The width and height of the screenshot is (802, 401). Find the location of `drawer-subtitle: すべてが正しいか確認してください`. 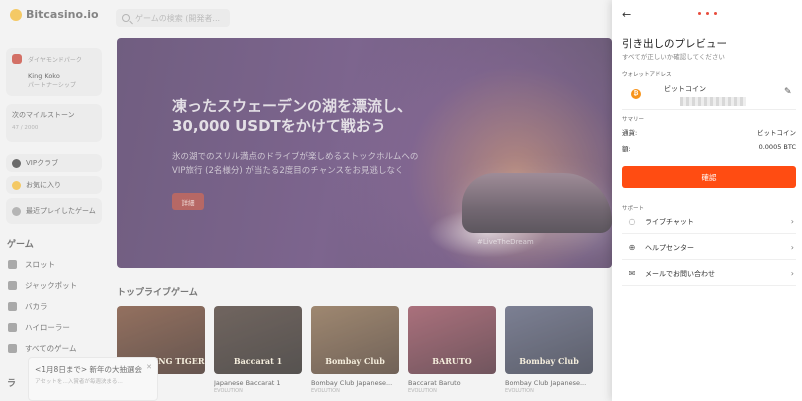

drawer-subtitle: すべてが正しいか確認してください is located at coordinates (673, 57).